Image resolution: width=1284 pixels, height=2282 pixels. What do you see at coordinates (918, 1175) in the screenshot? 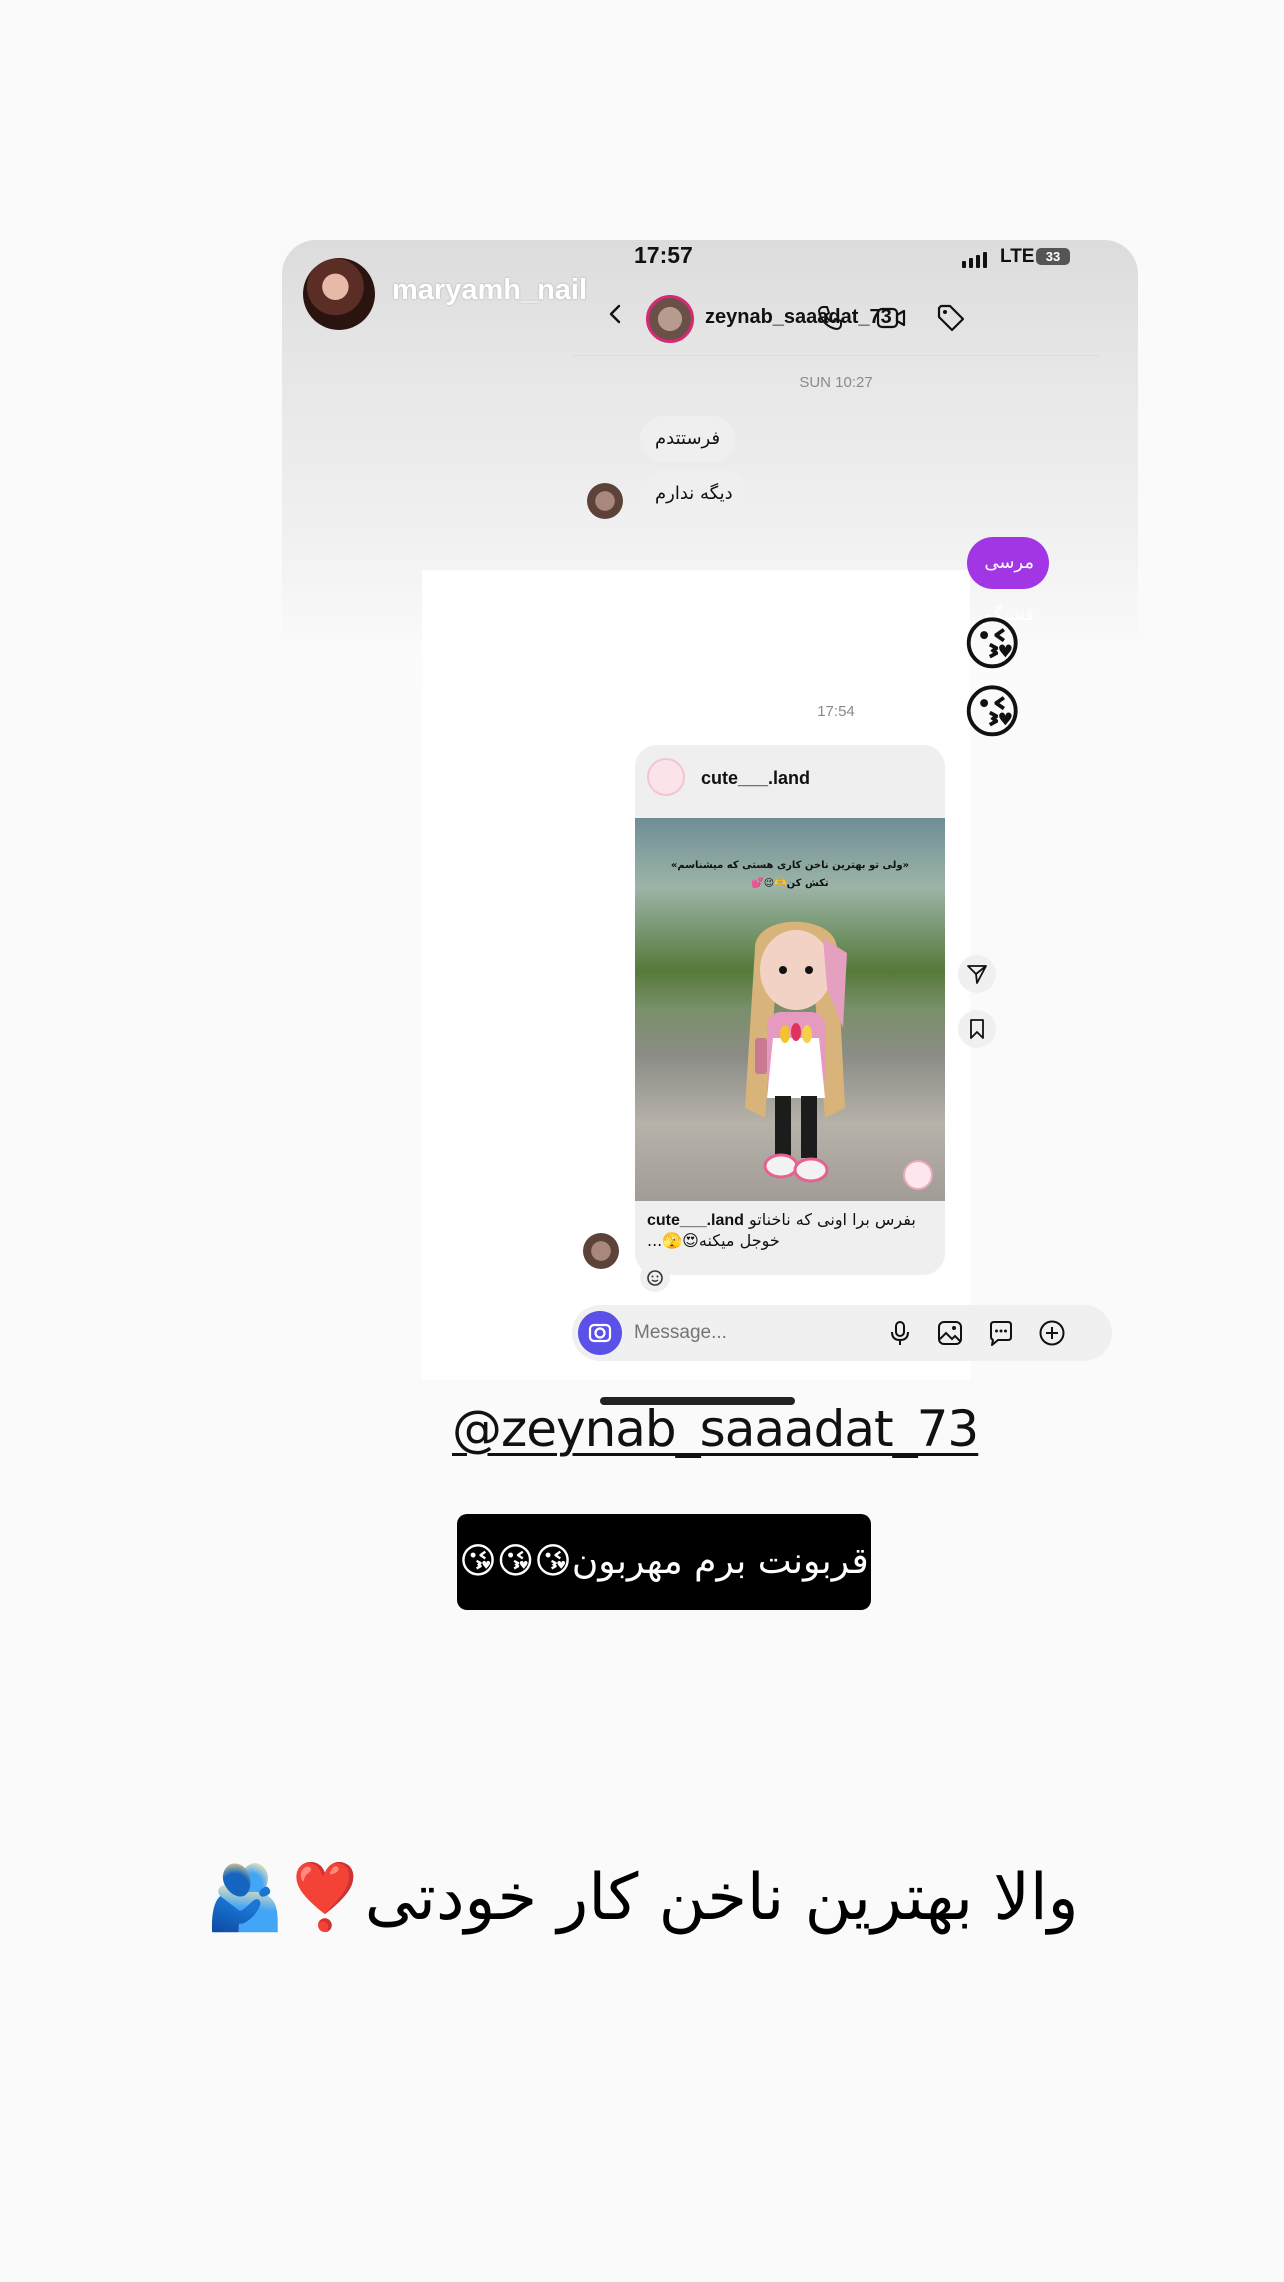
I see `watermark-logo` at bounding box center [918, 1175].